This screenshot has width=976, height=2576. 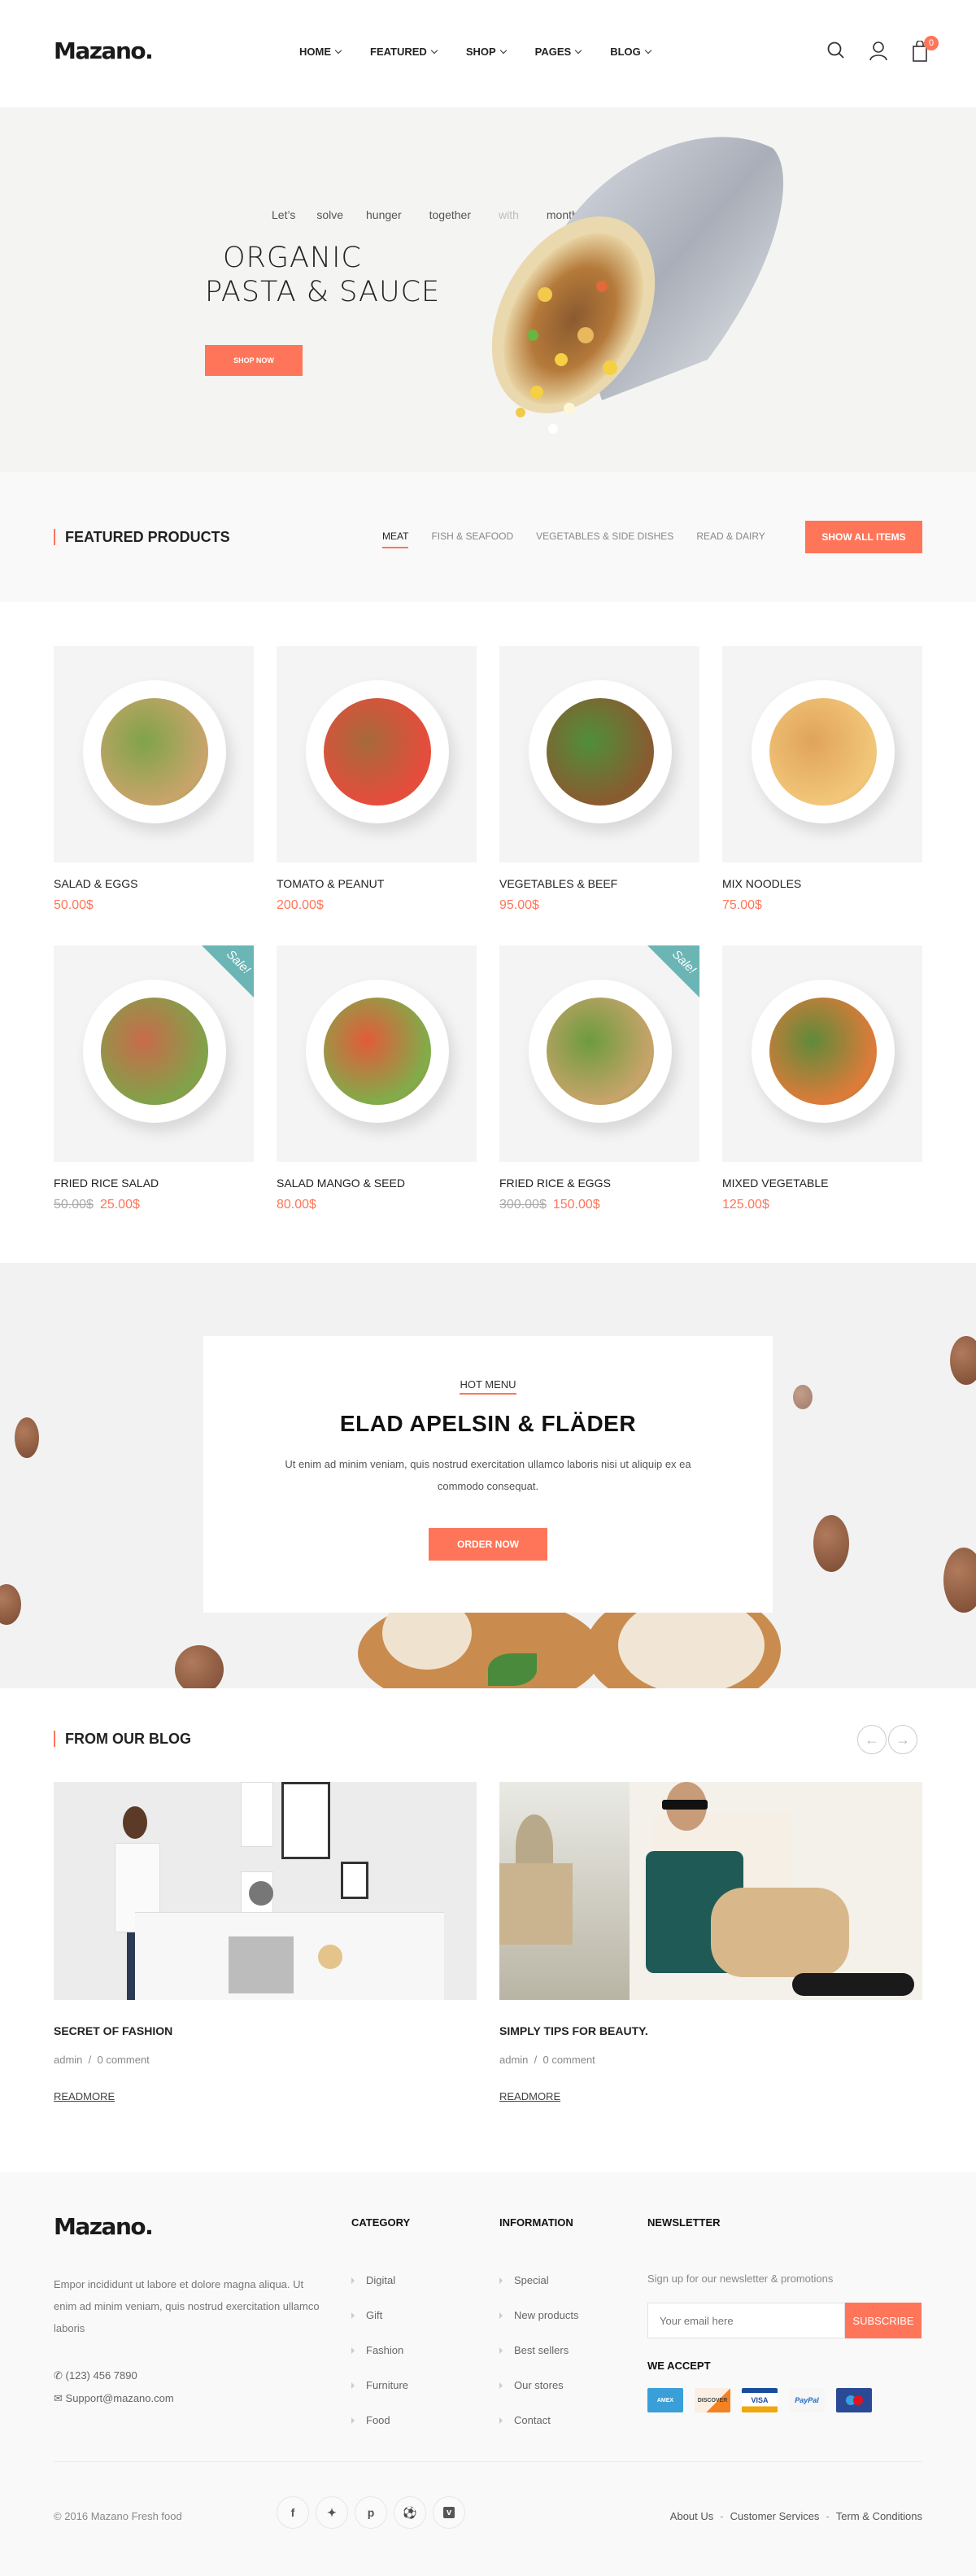 I want to click on email-row: ✉ Support@mazano.com, so click(x=114, y=2398).